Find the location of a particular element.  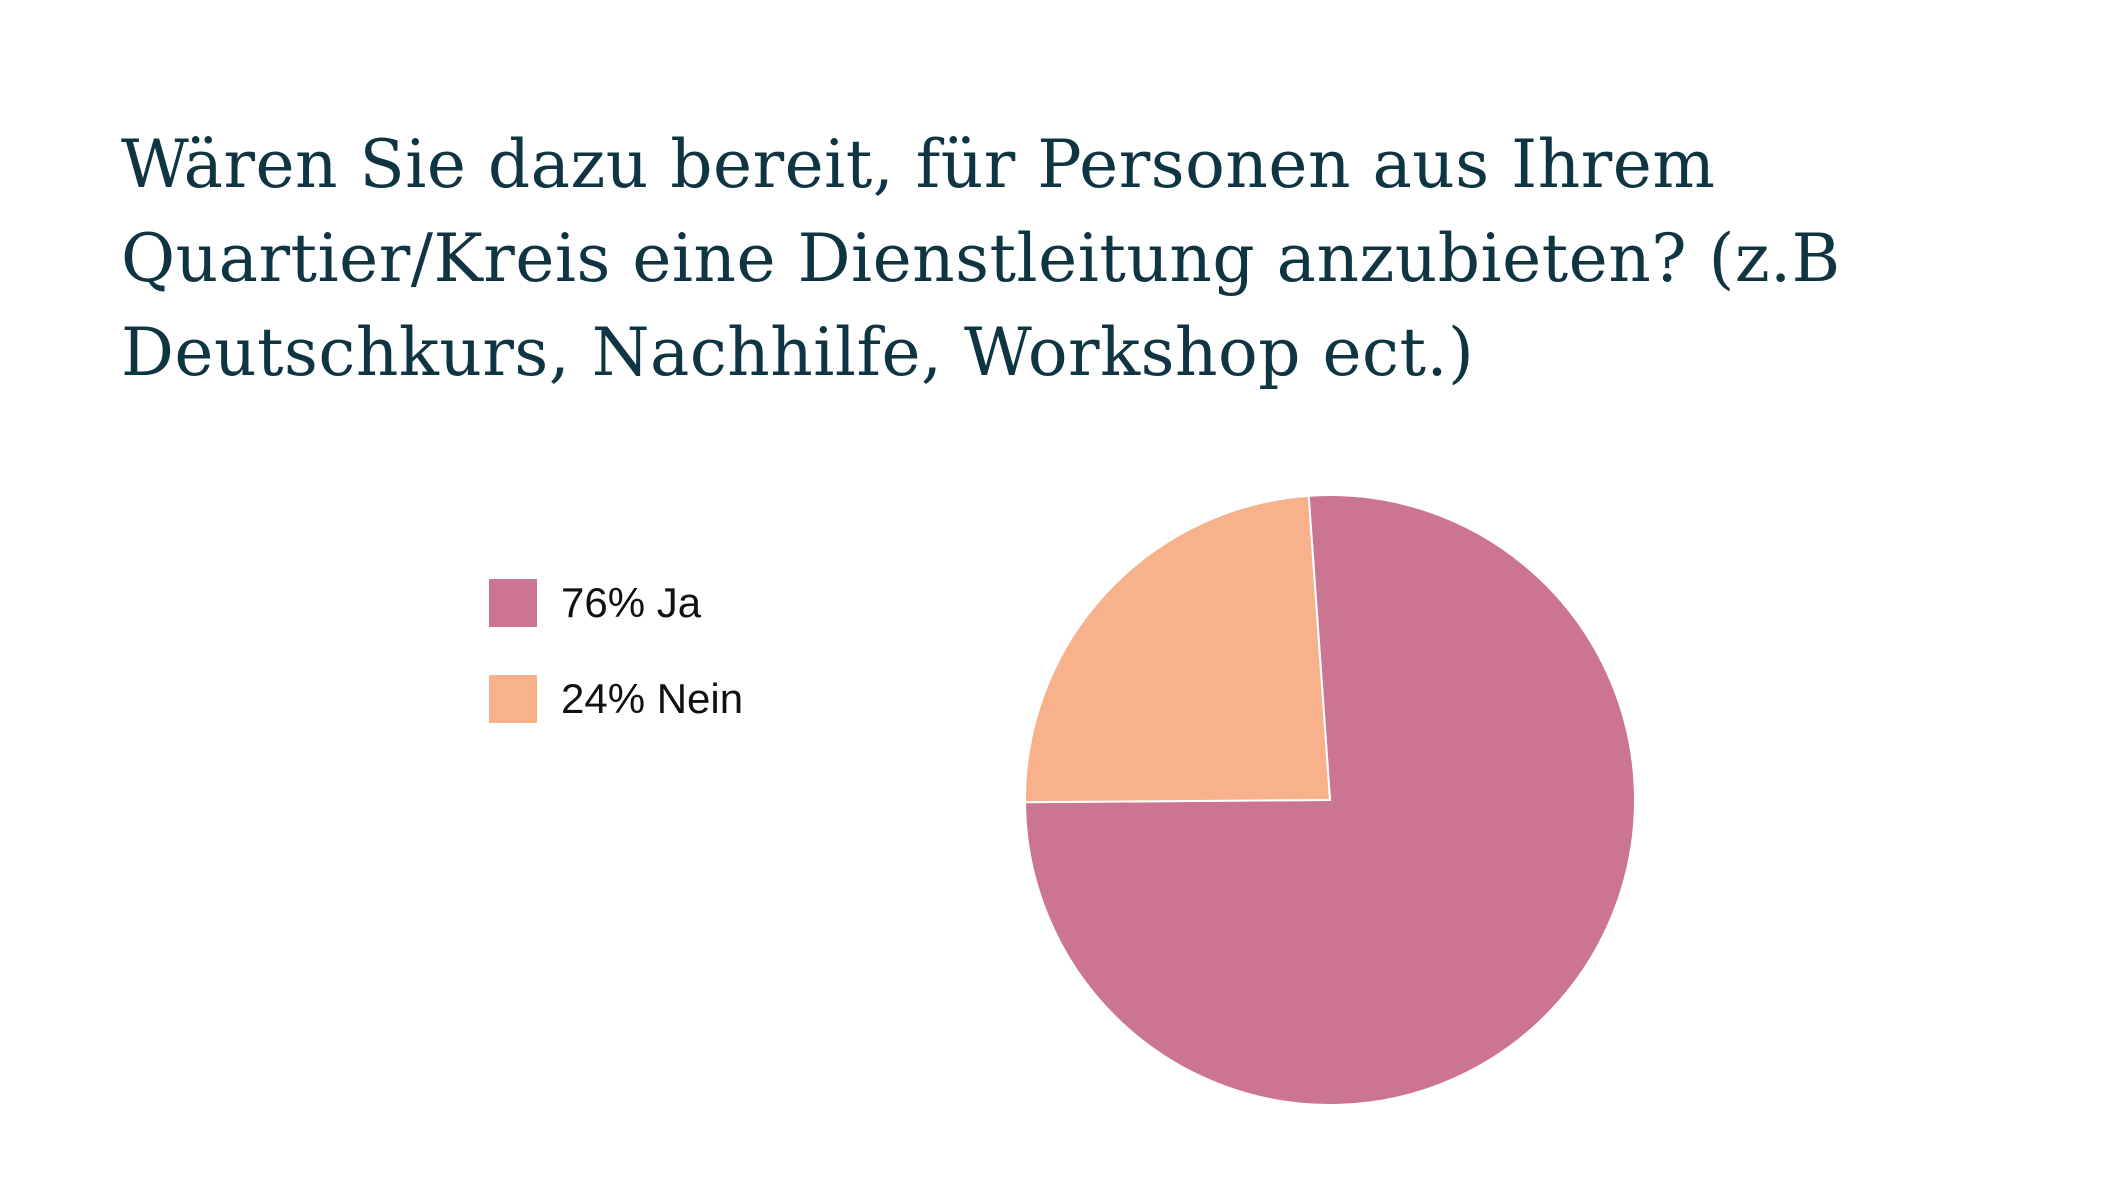

legend-swatch-ja is located at coordinates (513, 603).